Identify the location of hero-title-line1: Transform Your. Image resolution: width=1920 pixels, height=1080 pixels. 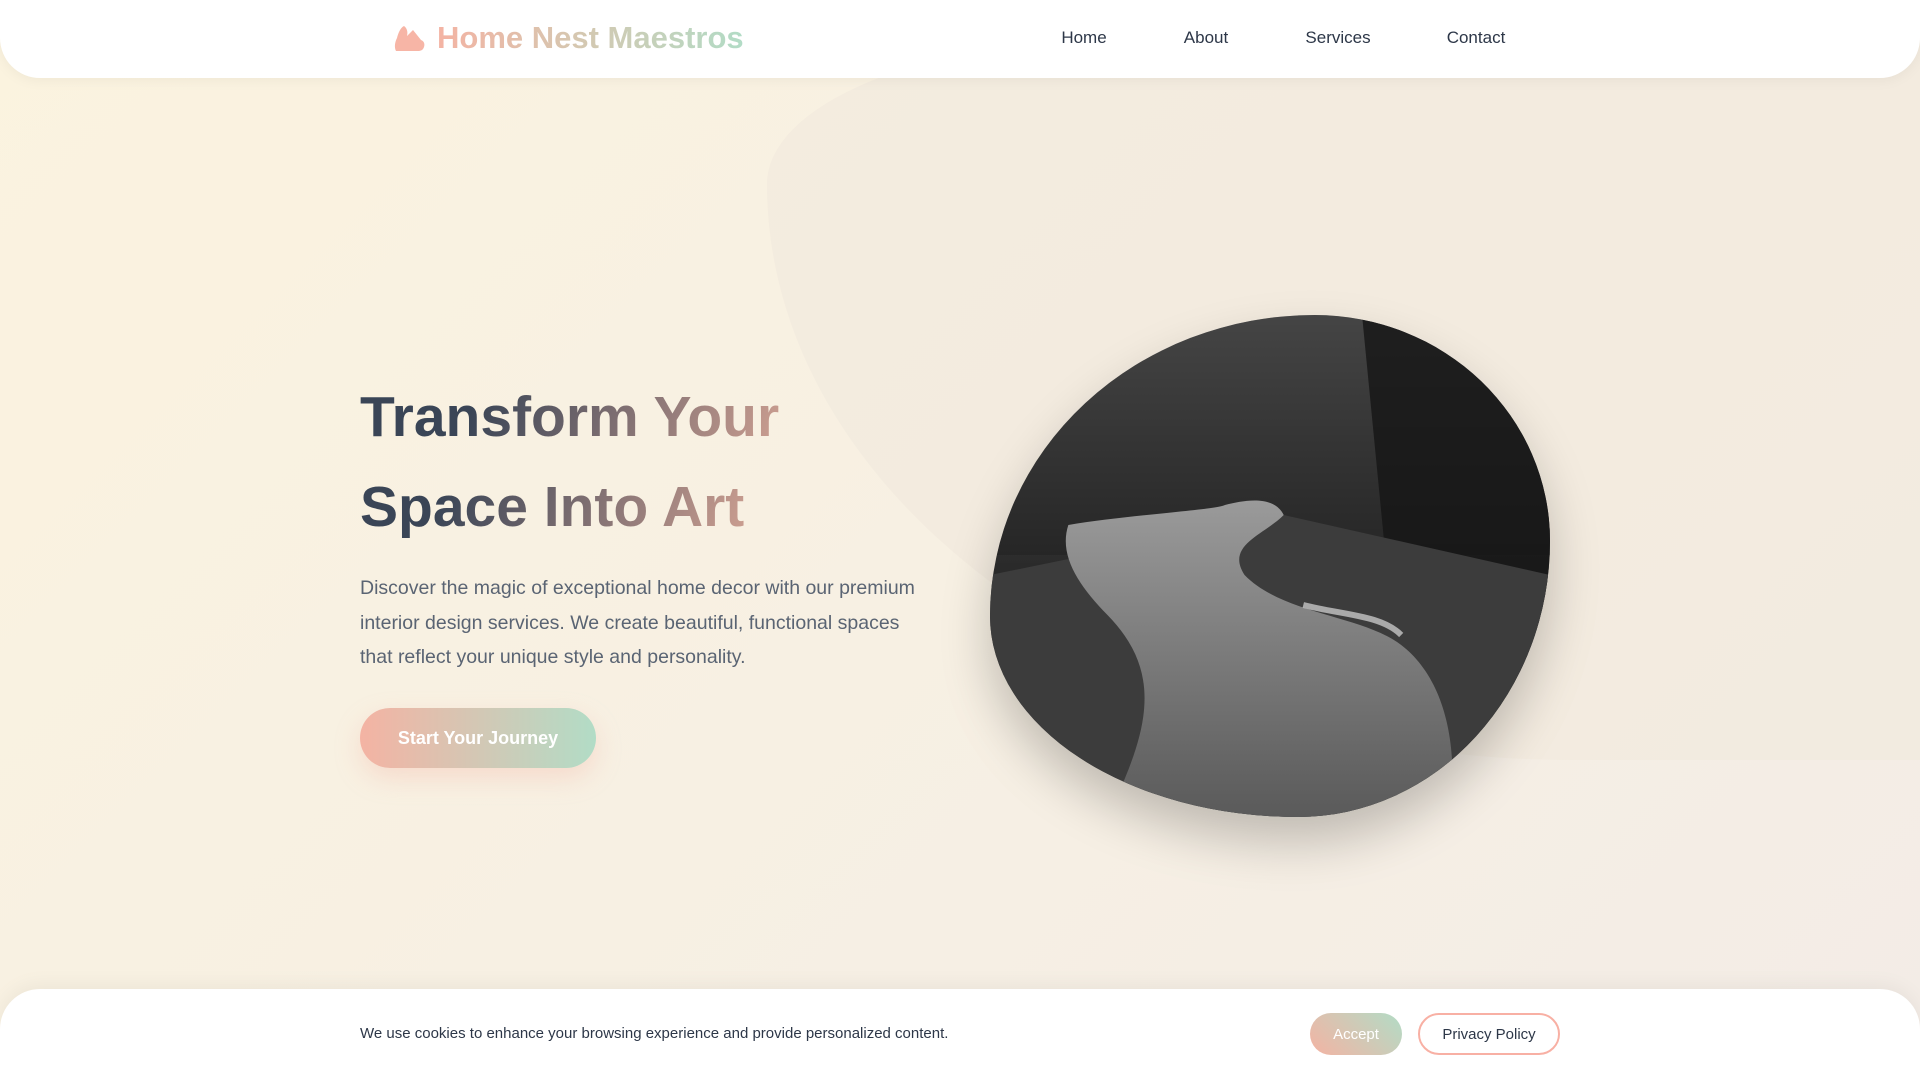
(570, 417).